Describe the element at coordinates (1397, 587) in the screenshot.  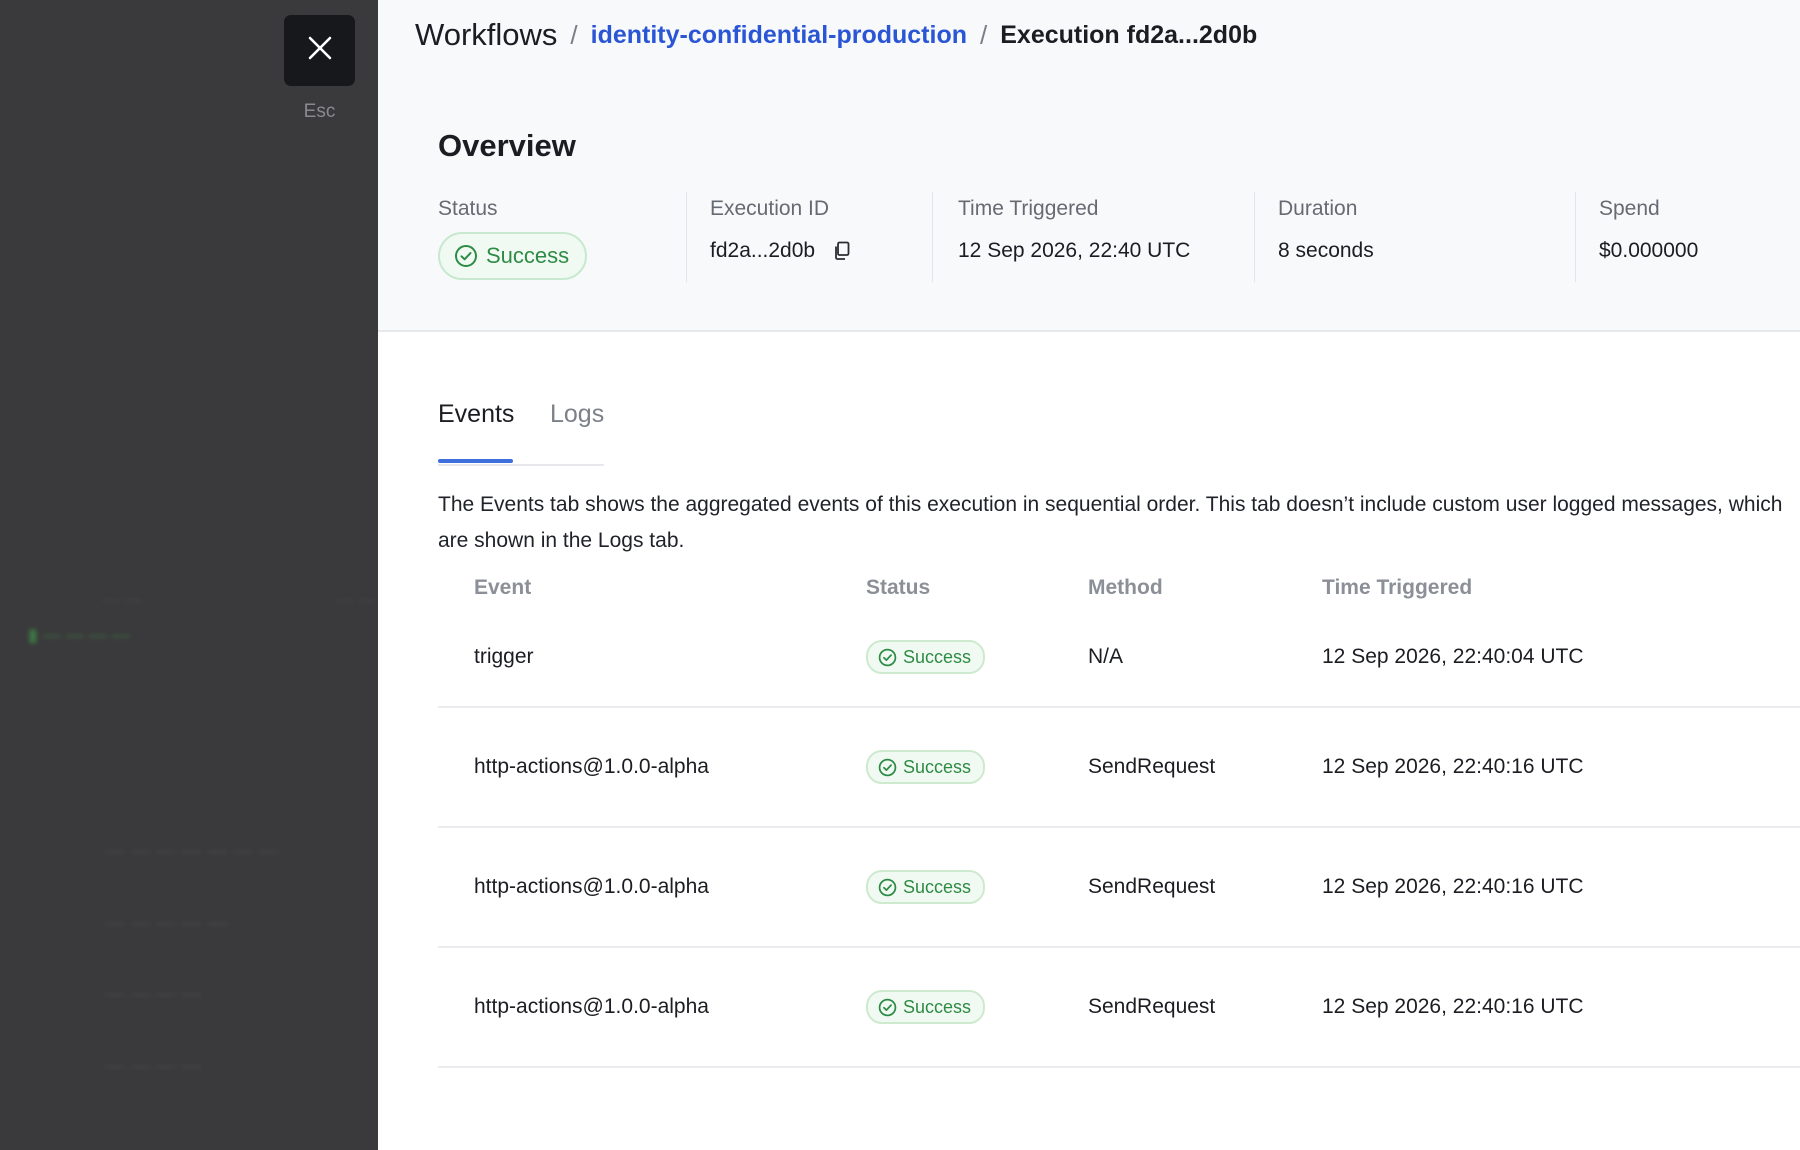
I see `column-header-time-triggered: Time Triggered` at that location.